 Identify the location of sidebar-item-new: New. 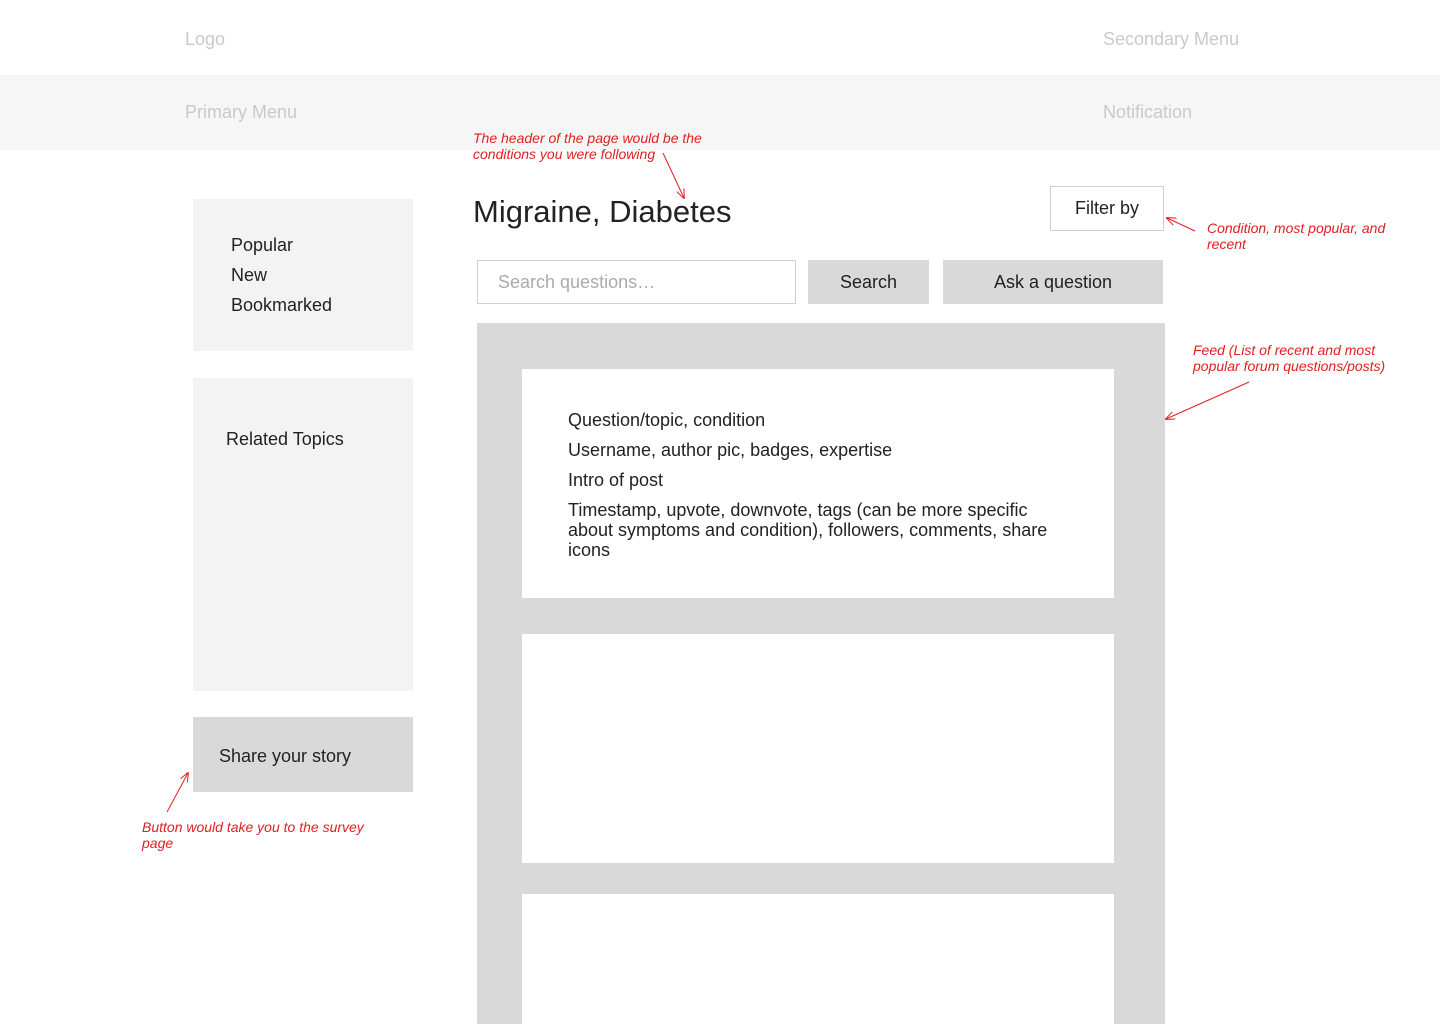
(249, 275).